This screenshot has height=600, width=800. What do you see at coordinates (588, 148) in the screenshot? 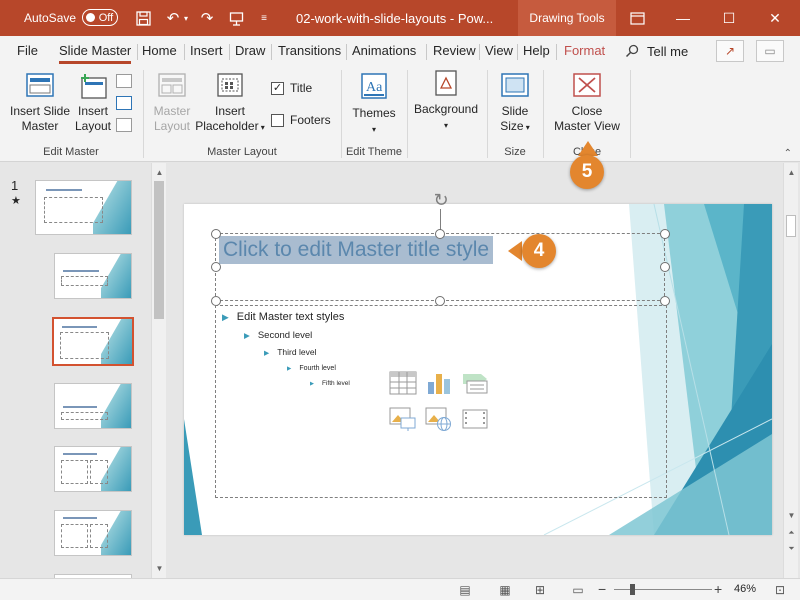
I see `callout-pointer` at bounding box center [588, 148].